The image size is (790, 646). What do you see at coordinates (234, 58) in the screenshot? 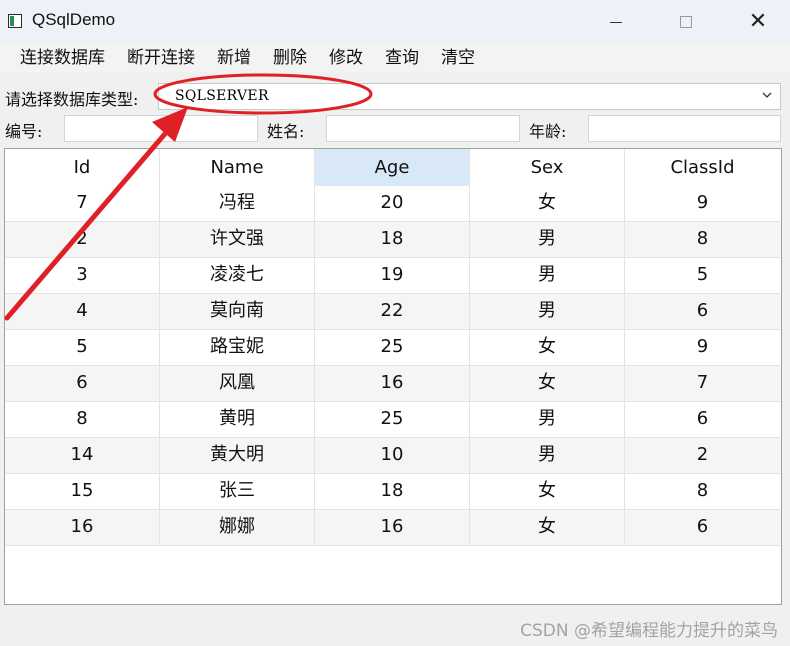
I see `menu-add: 新增` at bounding box center [234, 58].